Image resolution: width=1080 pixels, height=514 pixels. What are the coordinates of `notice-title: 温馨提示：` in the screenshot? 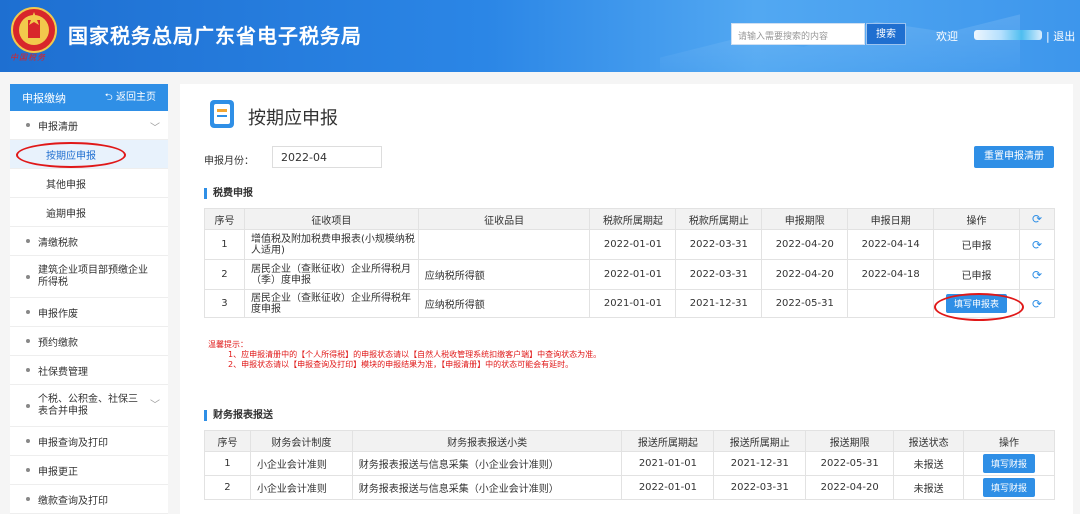 It's located at (228, 344).